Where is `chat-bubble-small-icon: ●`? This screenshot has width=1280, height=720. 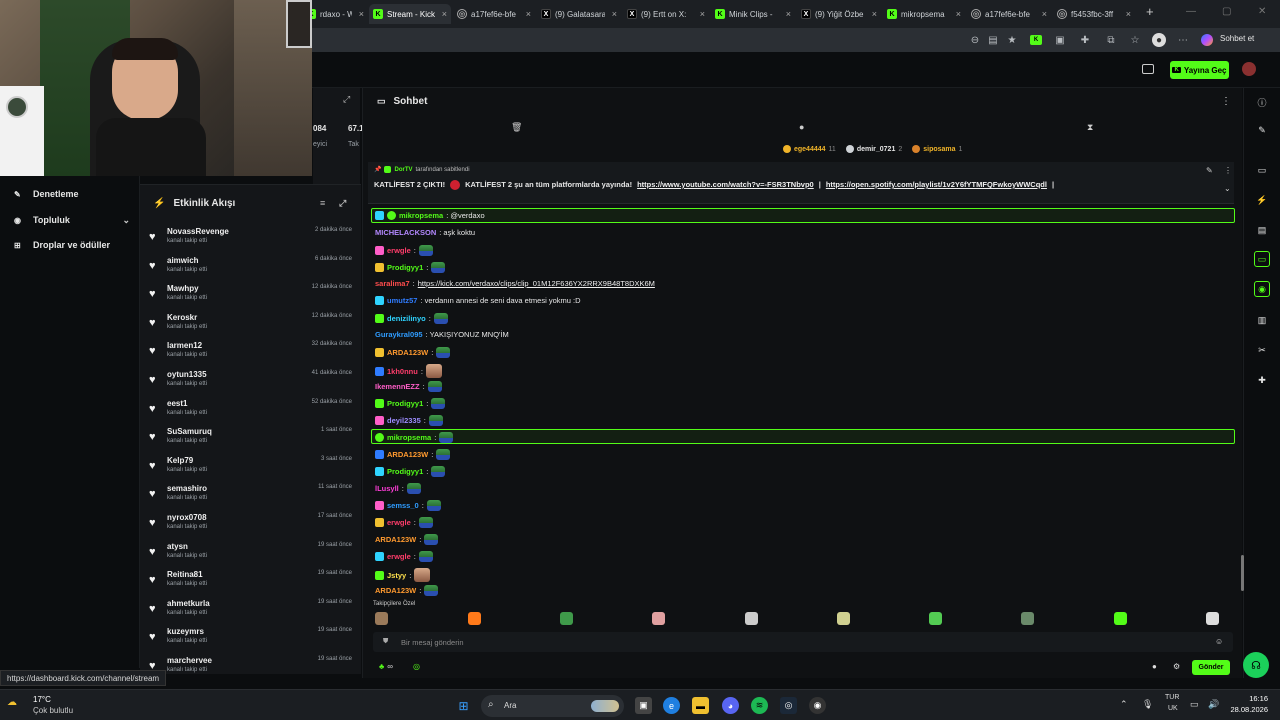 chat-bubble-small-icon: ● is located at coordinates (1154, 666).